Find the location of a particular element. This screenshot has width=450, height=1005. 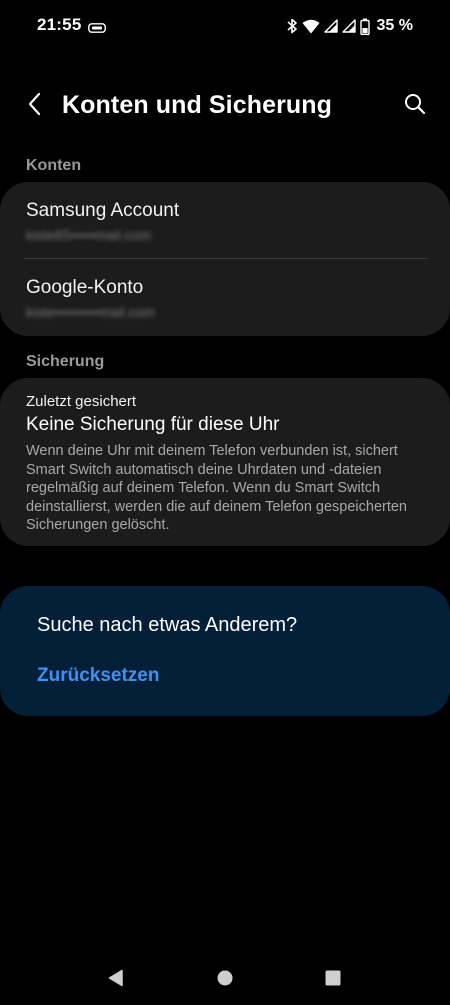

reset-link: Zurücksetzen is located at coordinates (98, 676).